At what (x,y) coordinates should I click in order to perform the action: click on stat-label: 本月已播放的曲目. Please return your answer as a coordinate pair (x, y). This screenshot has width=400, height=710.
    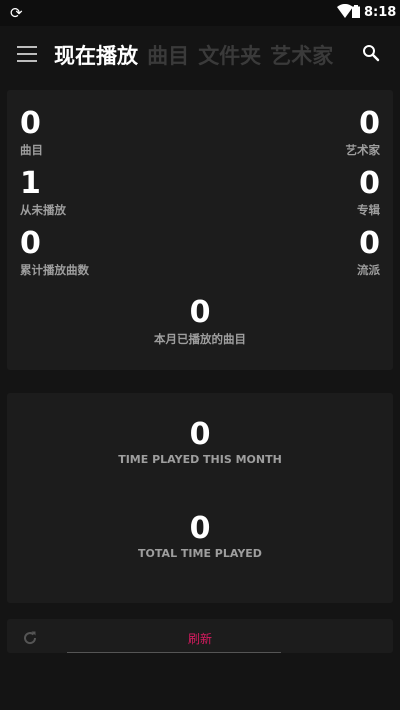
    Looking at the image, I should click on (200, 339).